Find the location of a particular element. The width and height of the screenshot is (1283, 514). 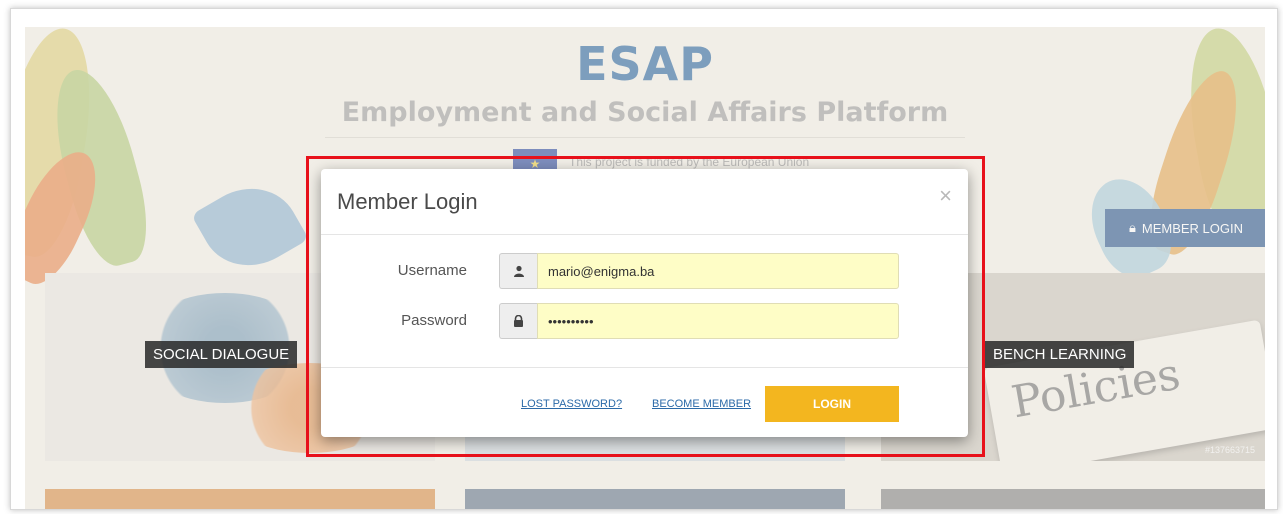

password-input-group: •••••••••• is located at coordinates (699, 321).